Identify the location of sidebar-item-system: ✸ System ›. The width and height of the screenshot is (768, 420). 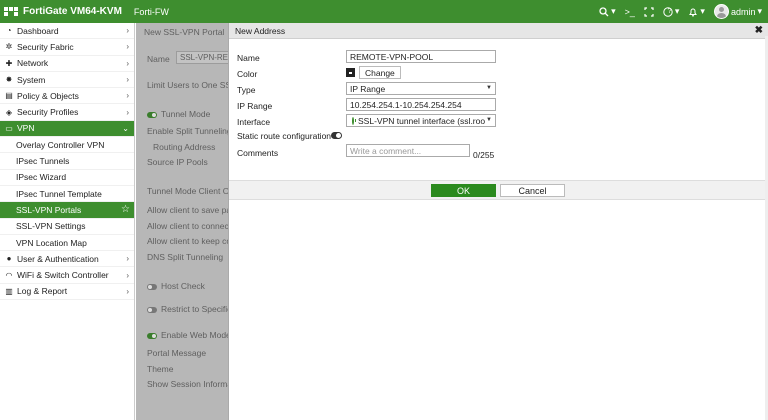
(67, 80).